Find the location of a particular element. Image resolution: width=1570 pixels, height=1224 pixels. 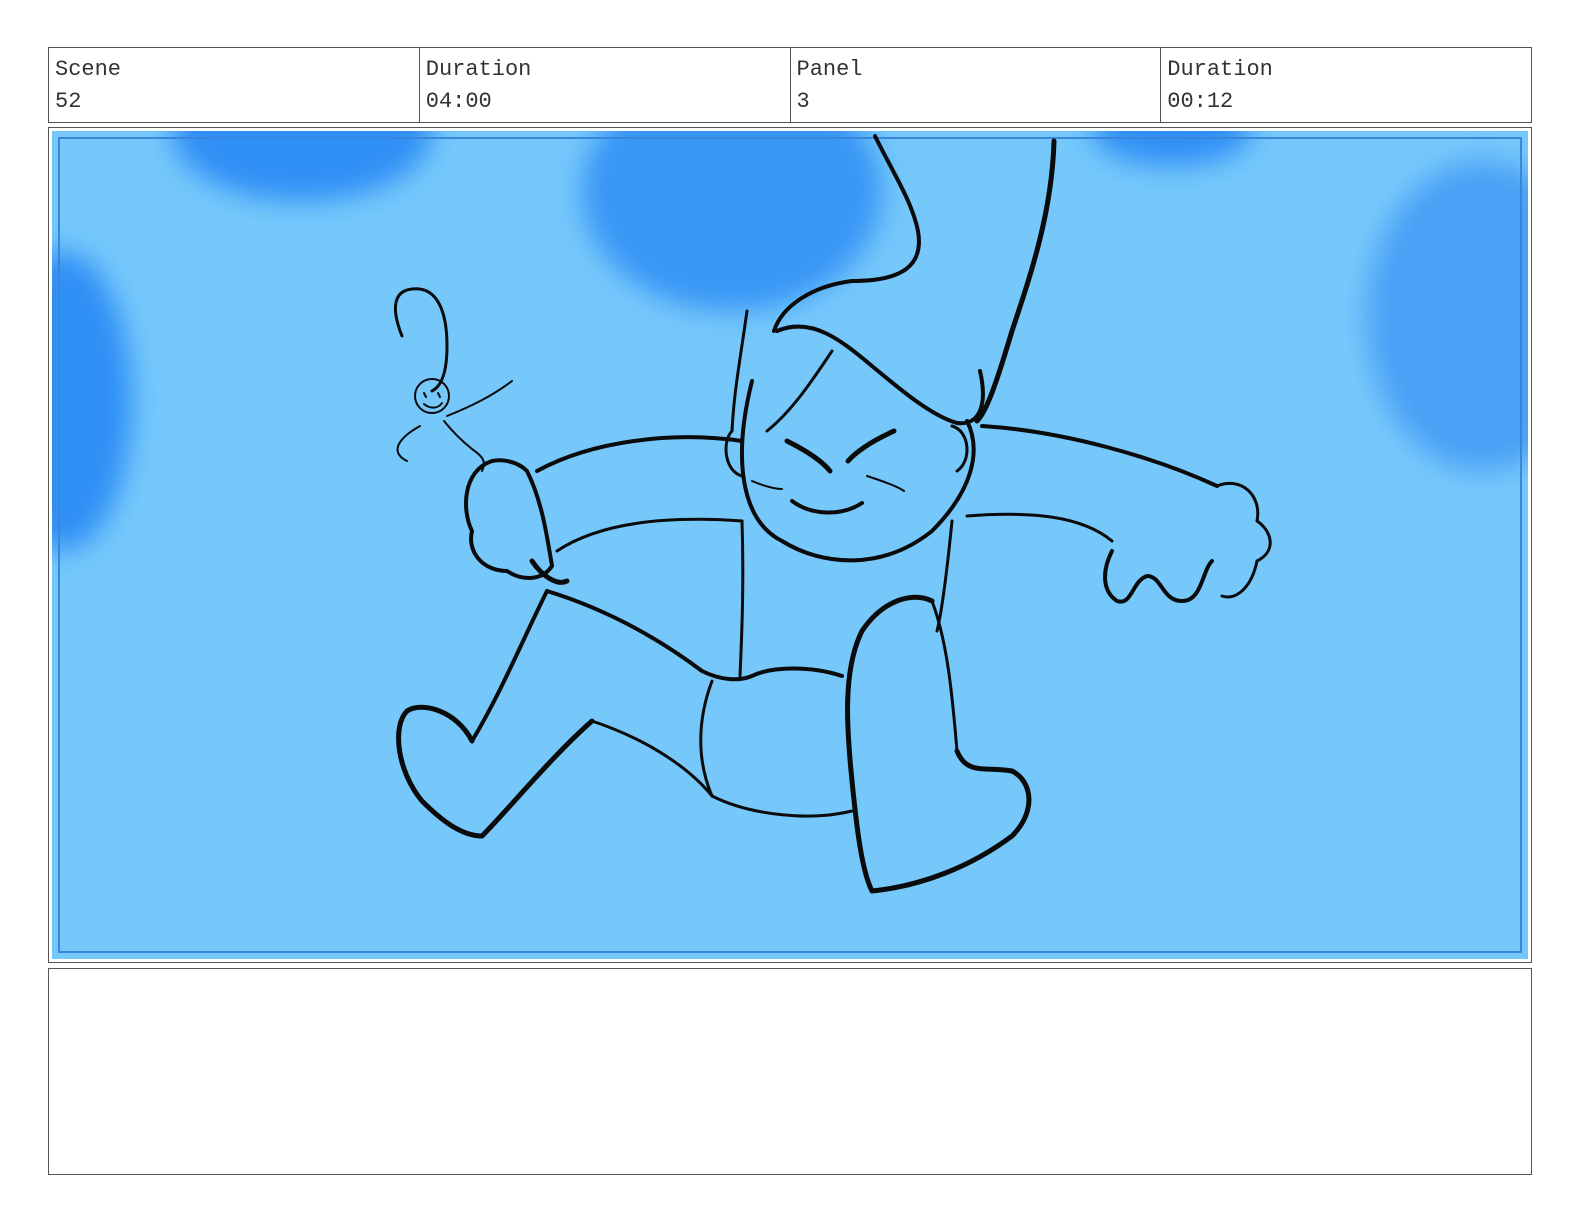

scene-duration-label: Duration is located at coordinates (478, 69).